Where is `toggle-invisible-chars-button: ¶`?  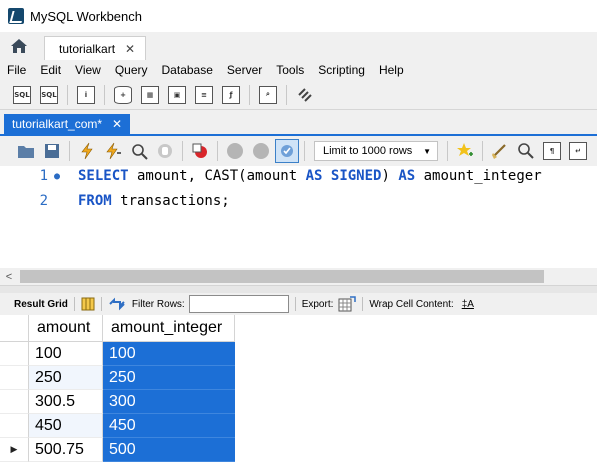
toggle-invisible-chars-button: ¶ is located at coordinates (552, 151).